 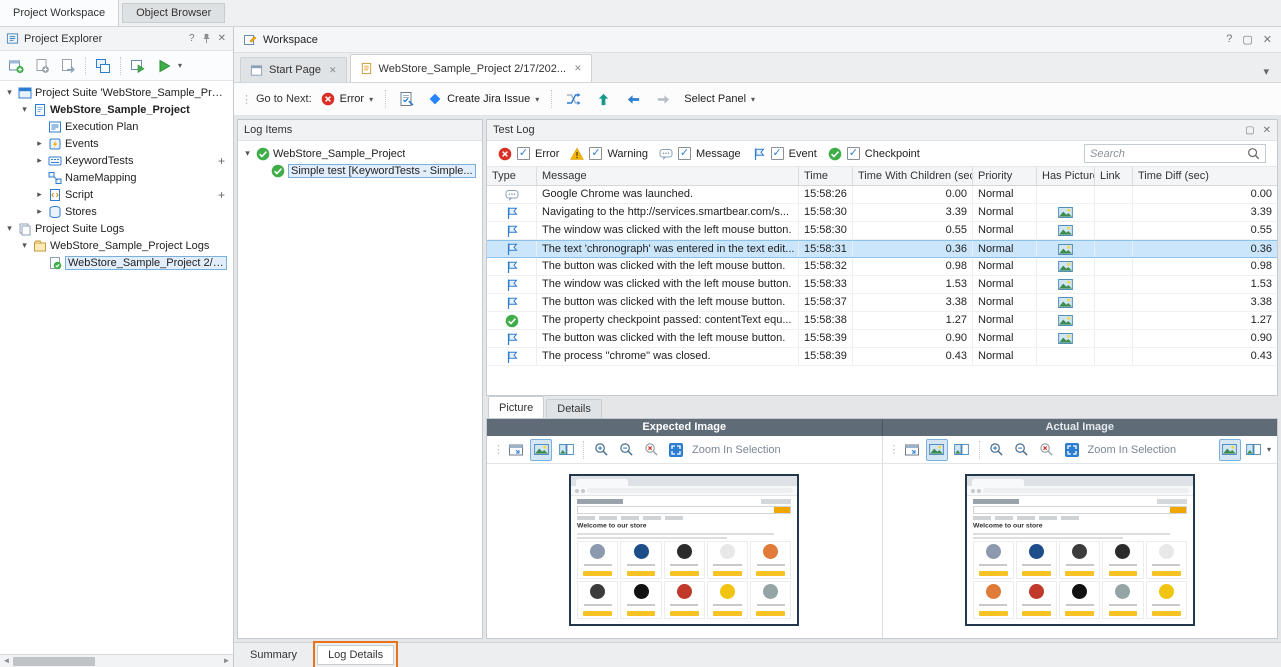 What do you see at coordinates (1229, 39) in the screenshot?
I see `workspace-help-icon: ?` at bounding box center [1229, 39].